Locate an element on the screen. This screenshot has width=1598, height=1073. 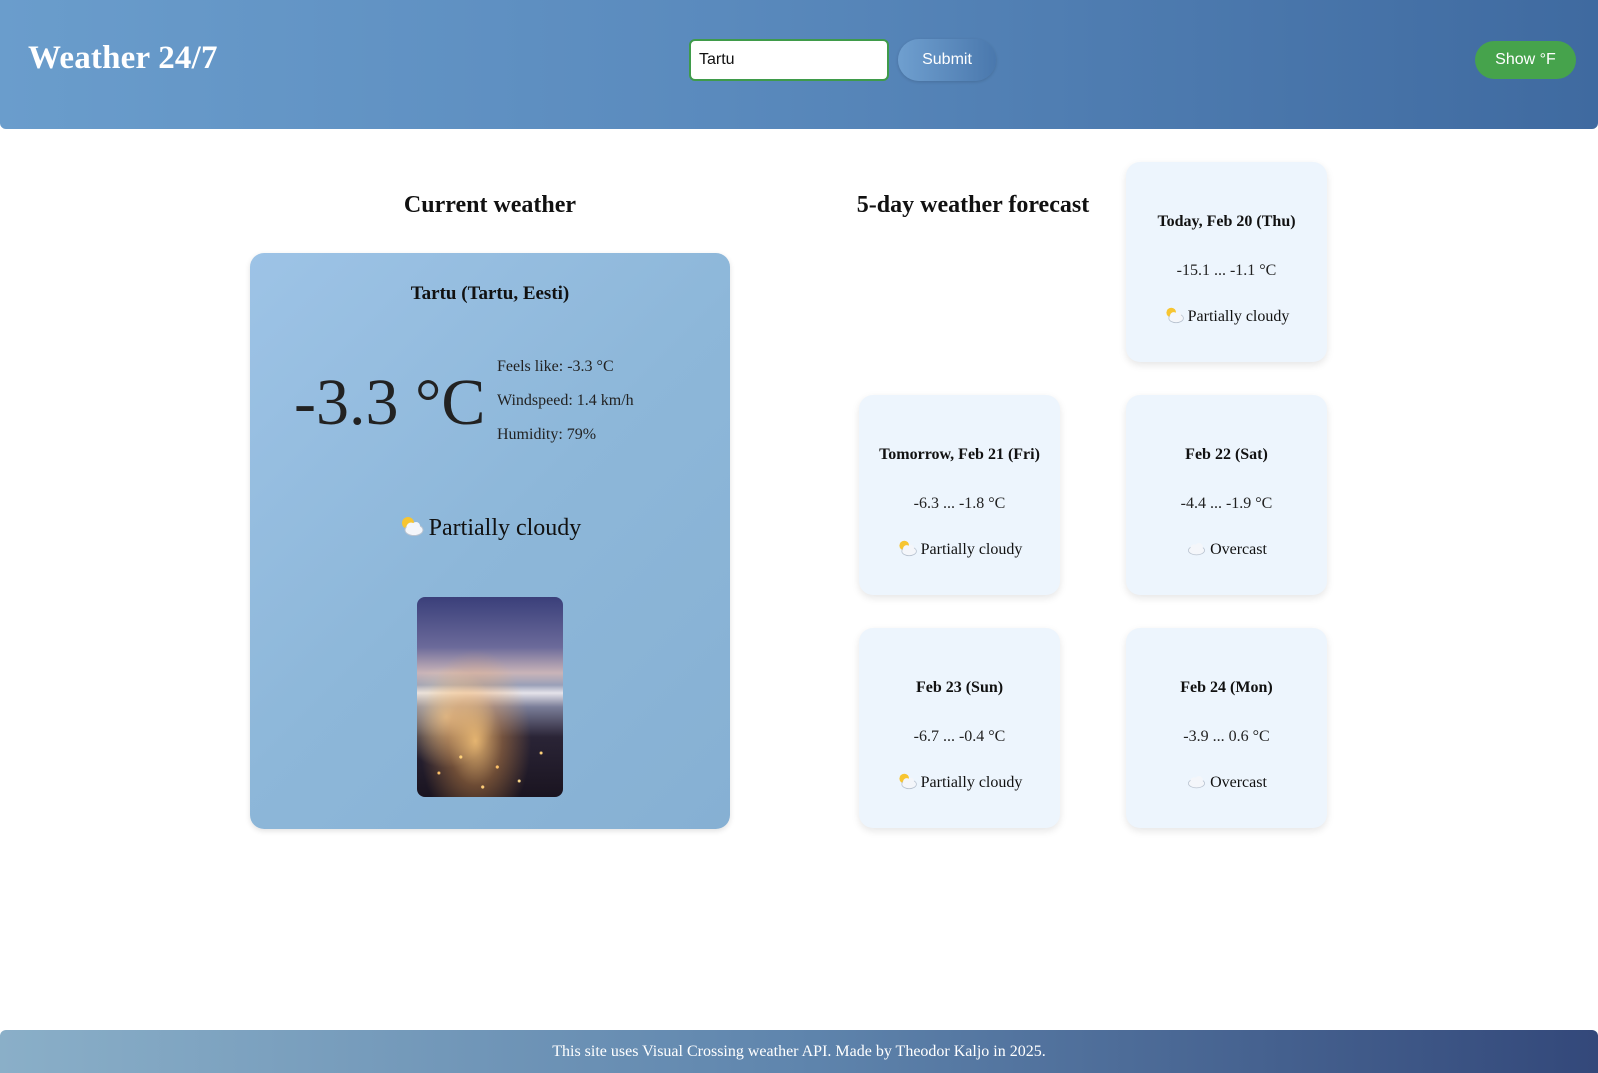
current-temperature: -3.3 °C is located at coordinates (390, 402).